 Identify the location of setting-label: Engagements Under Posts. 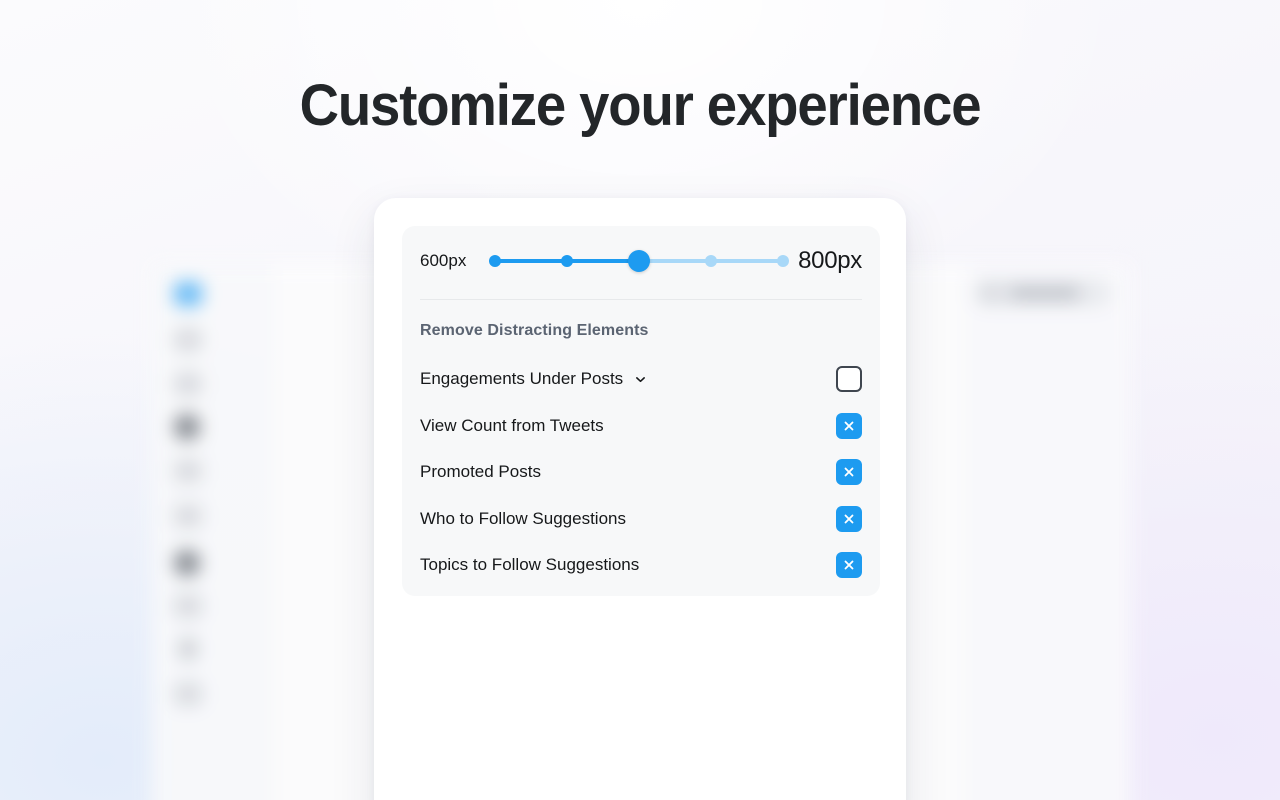
(522, 379).